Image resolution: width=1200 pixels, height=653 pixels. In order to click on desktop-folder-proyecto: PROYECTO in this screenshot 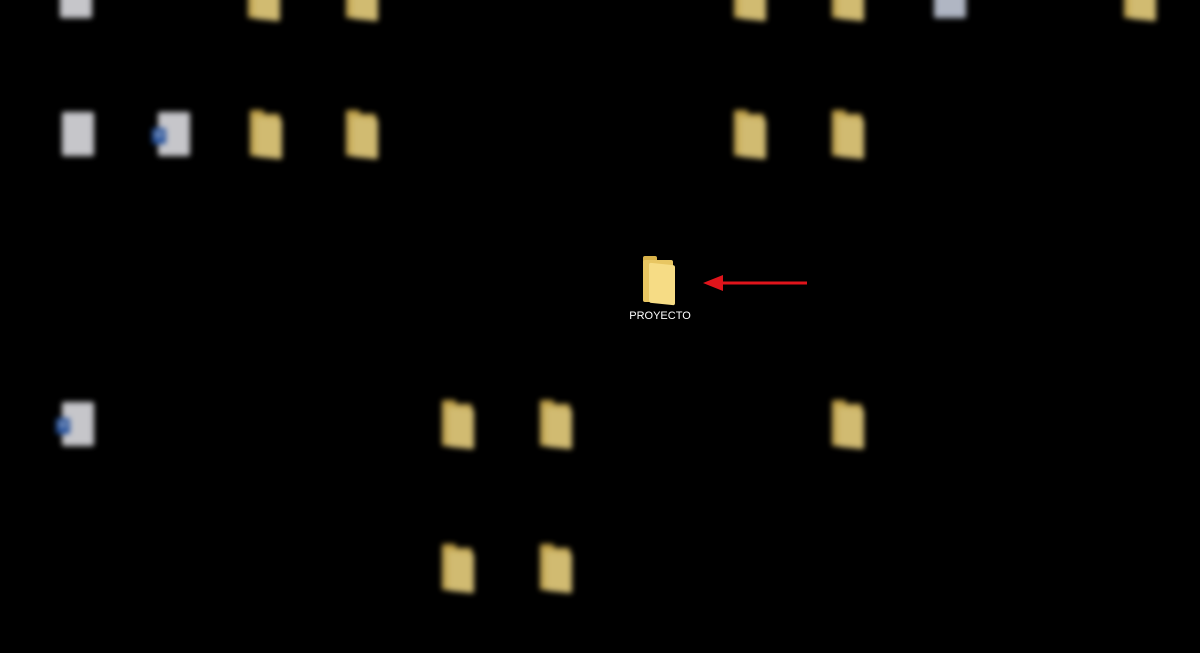, I will do `click(660, 288)`.